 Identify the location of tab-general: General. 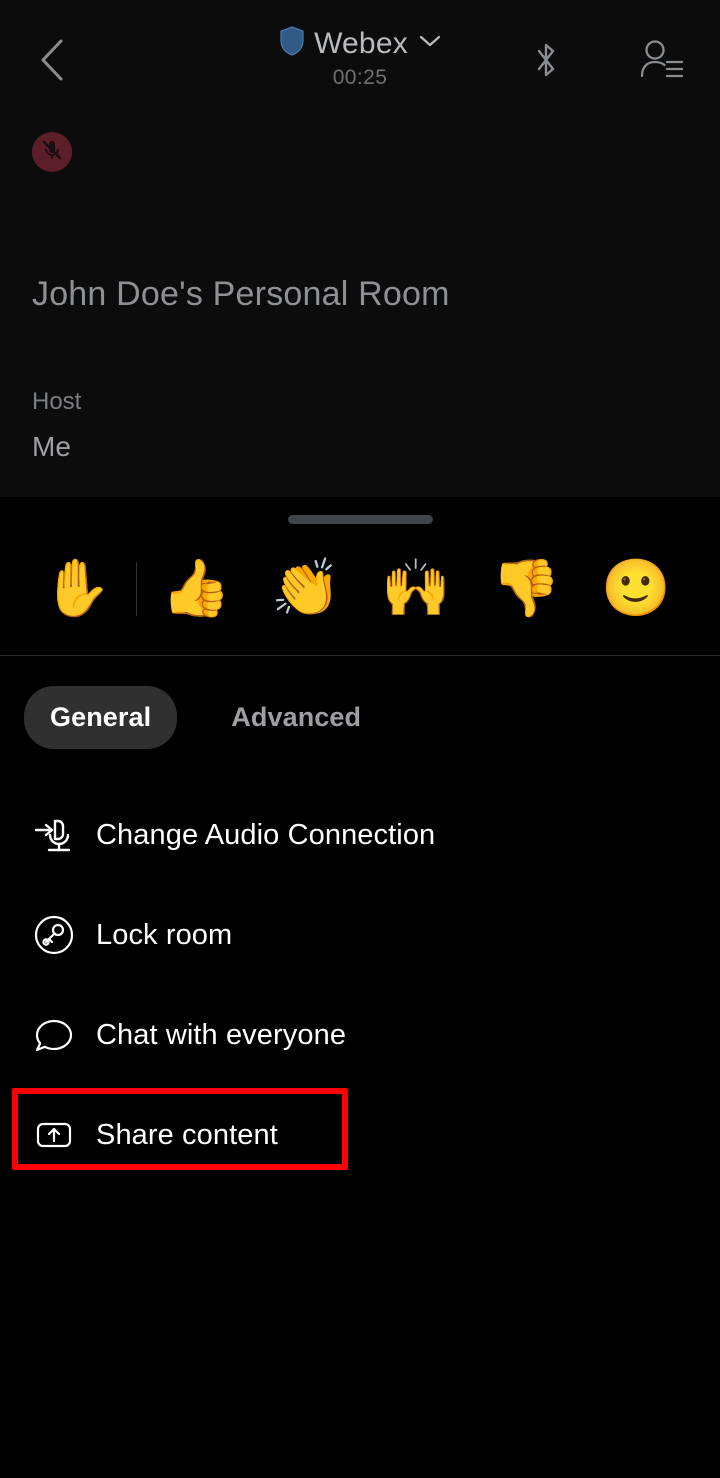
(101, 717).